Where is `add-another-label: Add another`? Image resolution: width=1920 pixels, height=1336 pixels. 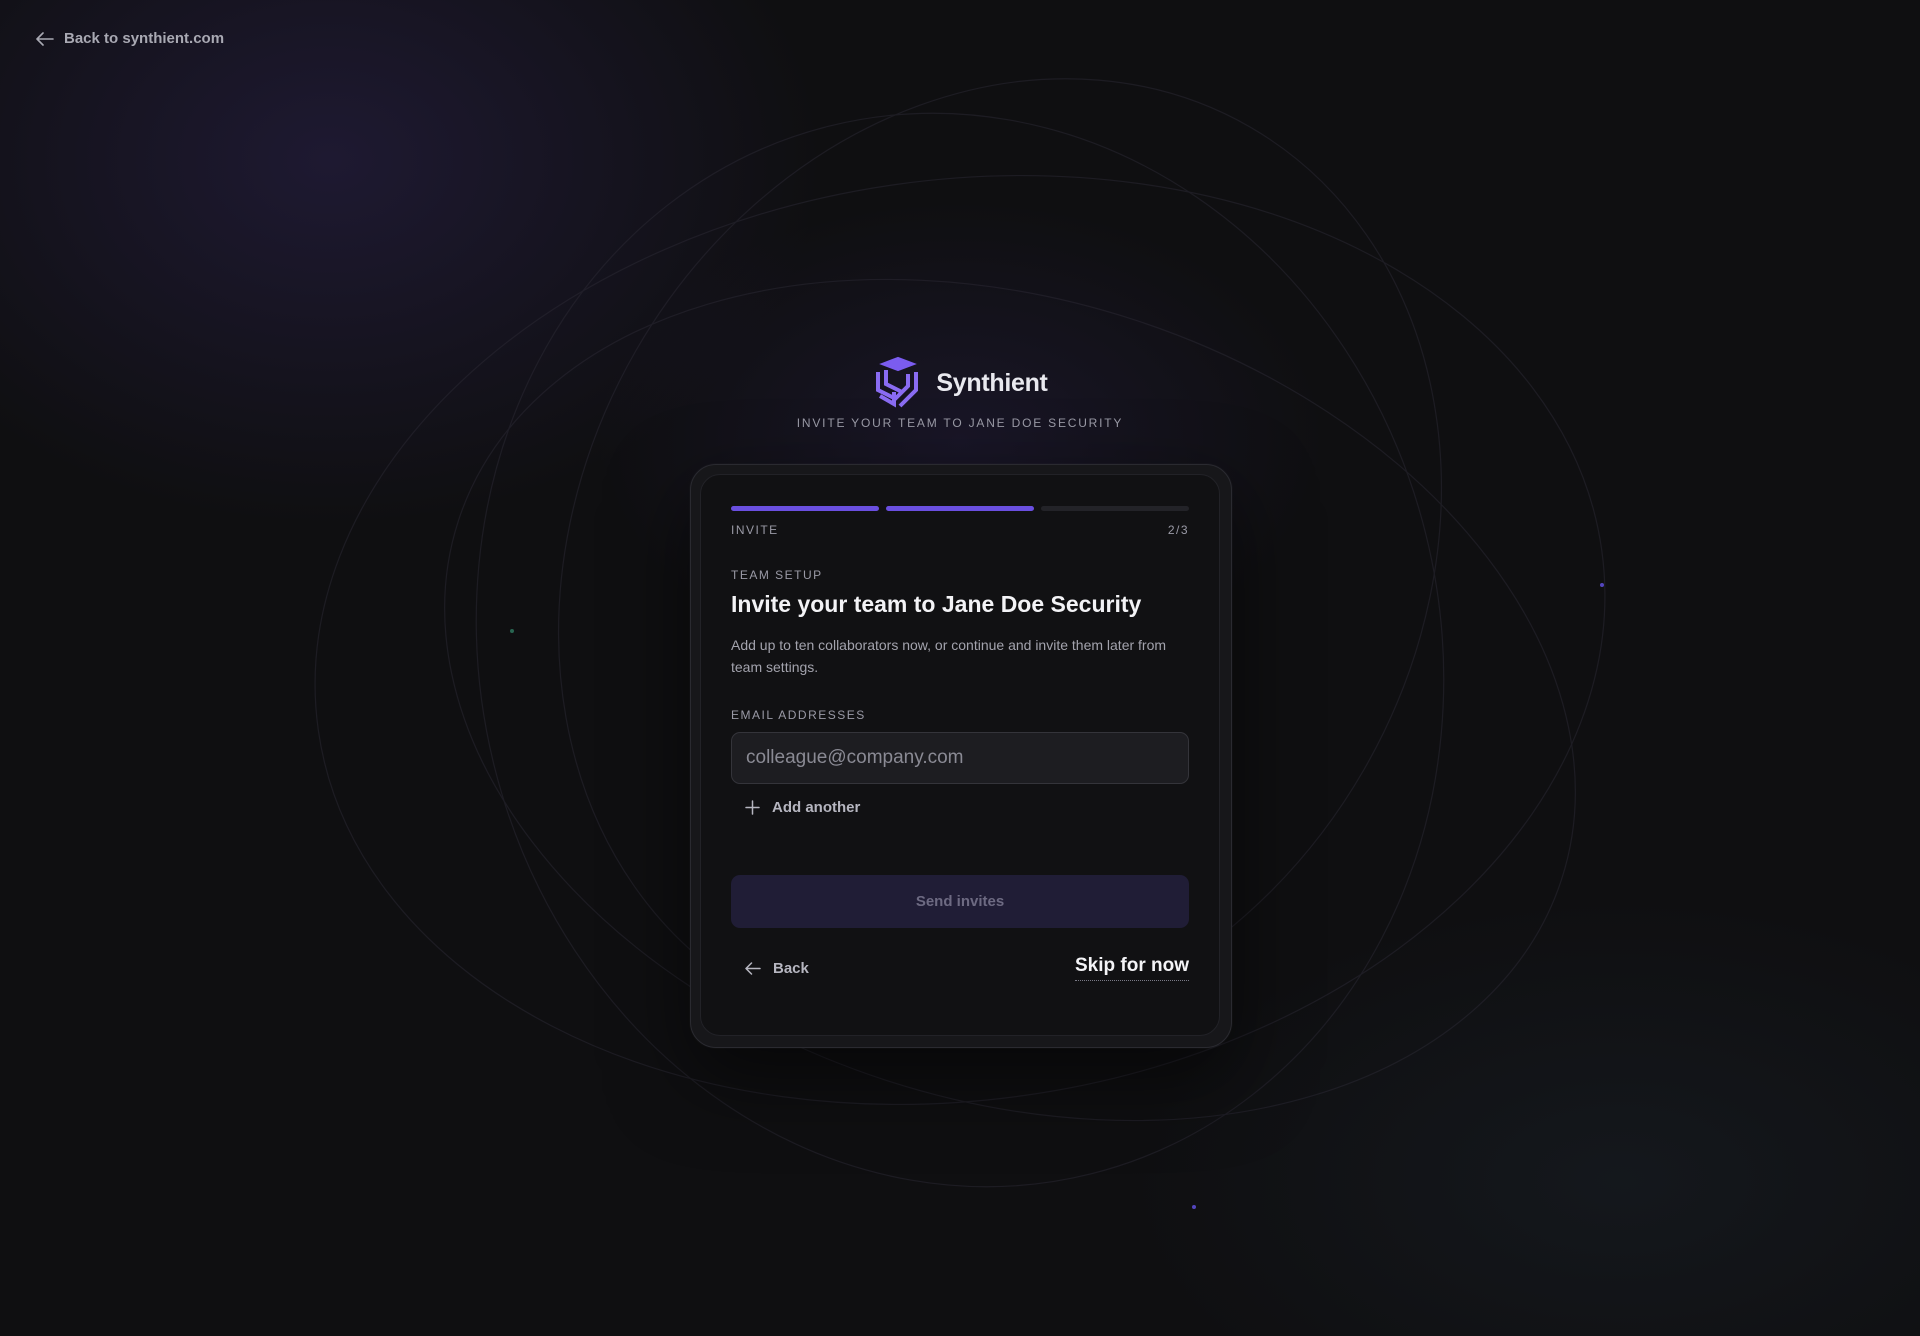
add-another-label: Add another is located at coordinates (816, 807).